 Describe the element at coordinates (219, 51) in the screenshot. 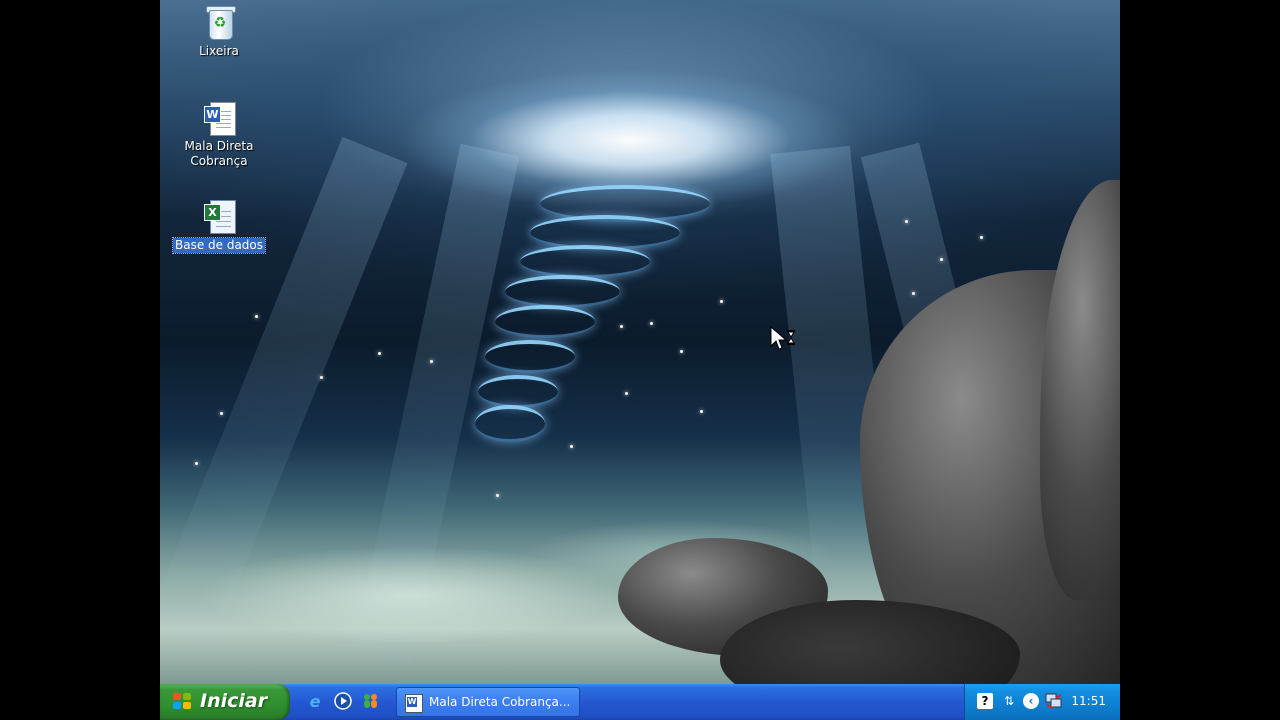

I see `desktop-icon-label: Lixeira` at that location.